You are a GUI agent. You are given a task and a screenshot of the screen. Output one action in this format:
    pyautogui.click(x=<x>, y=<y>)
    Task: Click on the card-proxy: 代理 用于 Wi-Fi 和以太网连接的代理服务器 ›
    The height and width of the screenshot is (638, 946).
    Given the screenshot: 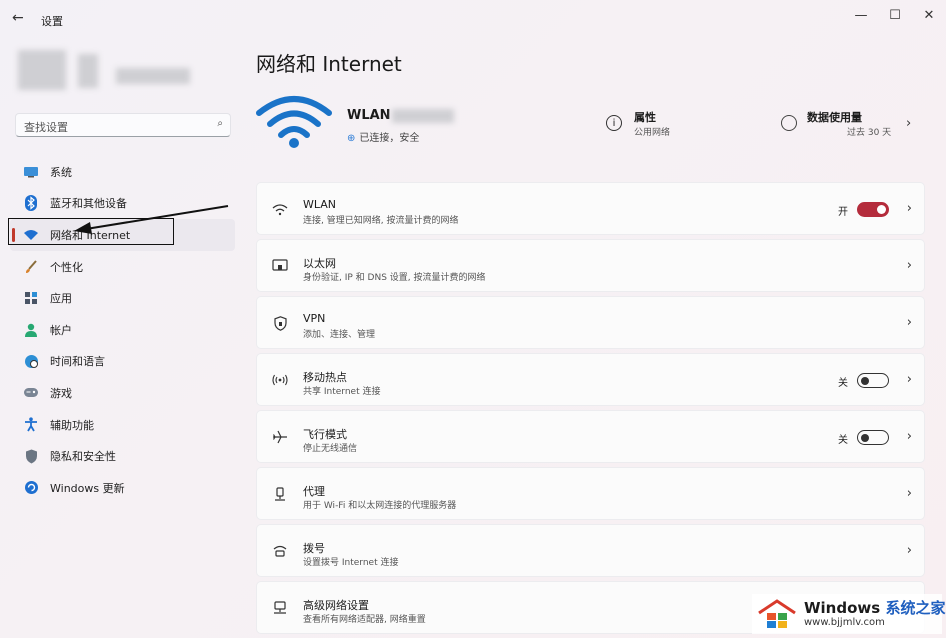 What is the action you would take?
    pyautogui.click(x=590, y=493)
    